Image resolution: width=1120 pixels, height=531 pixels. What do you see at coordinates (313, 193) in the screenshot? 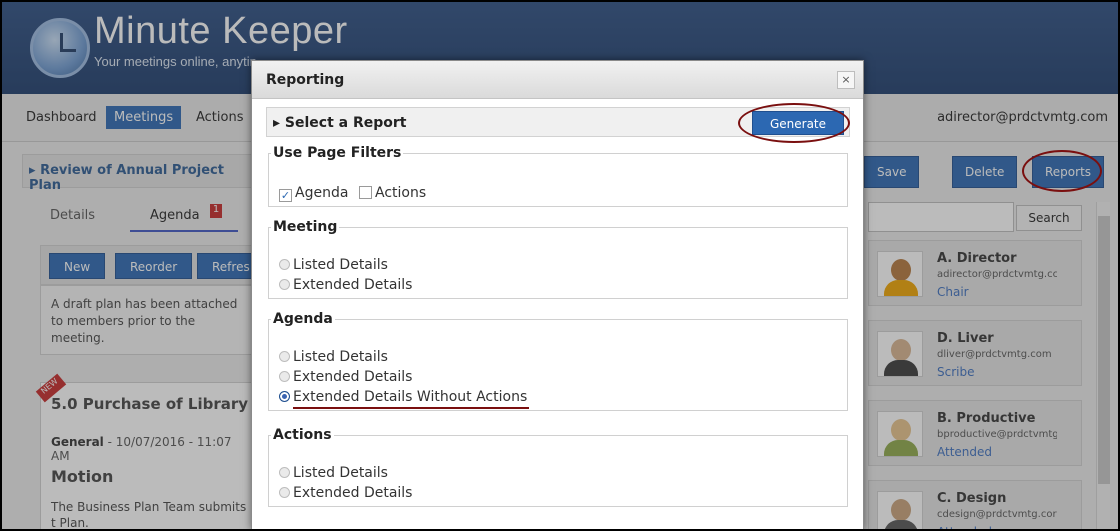
I see `filter-agenda-option: ✓ Agenda` at bounding box center [313, 193].